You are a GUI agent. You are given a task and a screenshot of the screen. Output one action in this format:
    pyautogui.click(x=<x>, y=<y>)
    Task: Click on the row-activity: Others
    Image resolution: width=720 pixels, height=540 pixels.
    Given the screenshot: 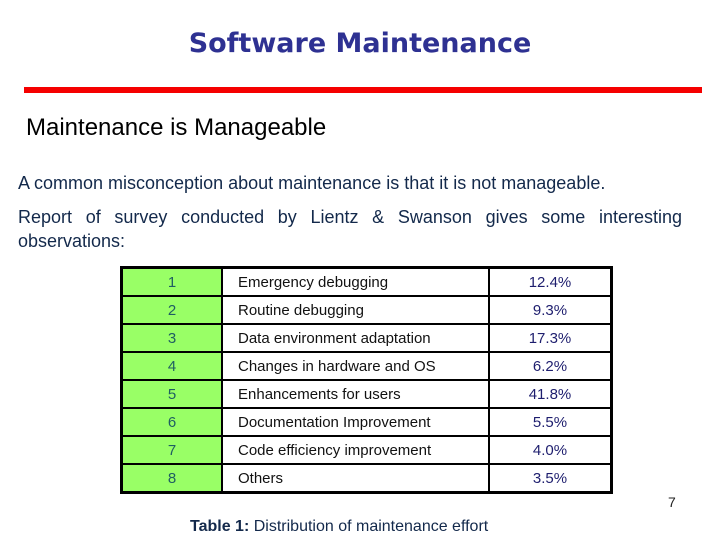 What is the action you would take?
    pyautogui.click(x=355, y=478)
    